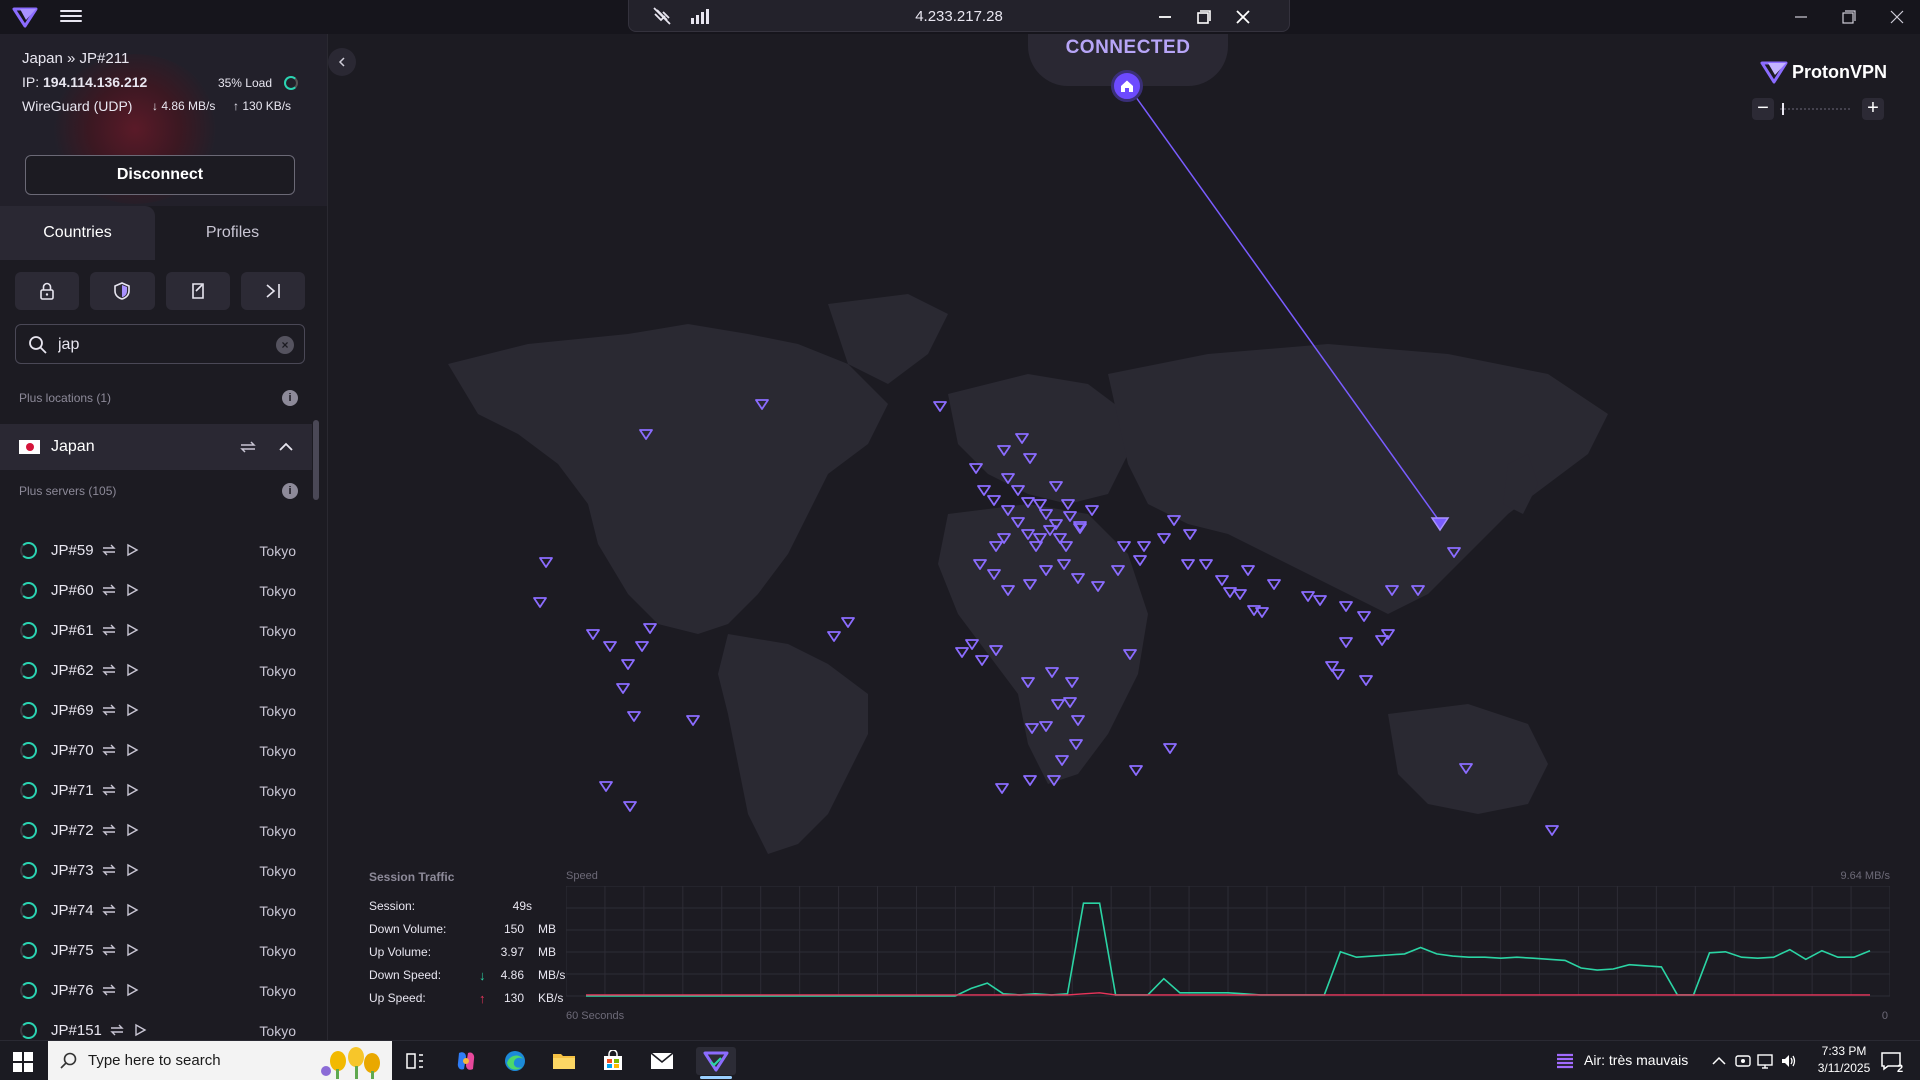 The width and height of the screenshot is (1920, 1080). Describe the element at coordinates (156, 790) in the screenshot. I see `server-row: JP#71 Tokyo` at that location.